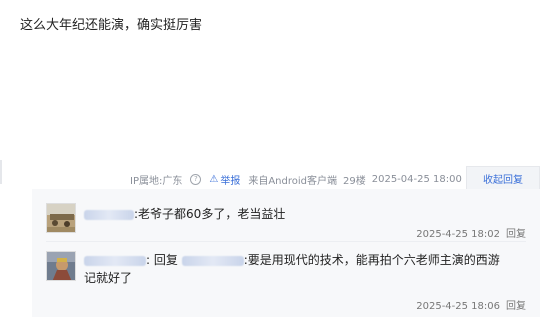  I want to click on reply-prefix: : 回复, so click(162, 260).